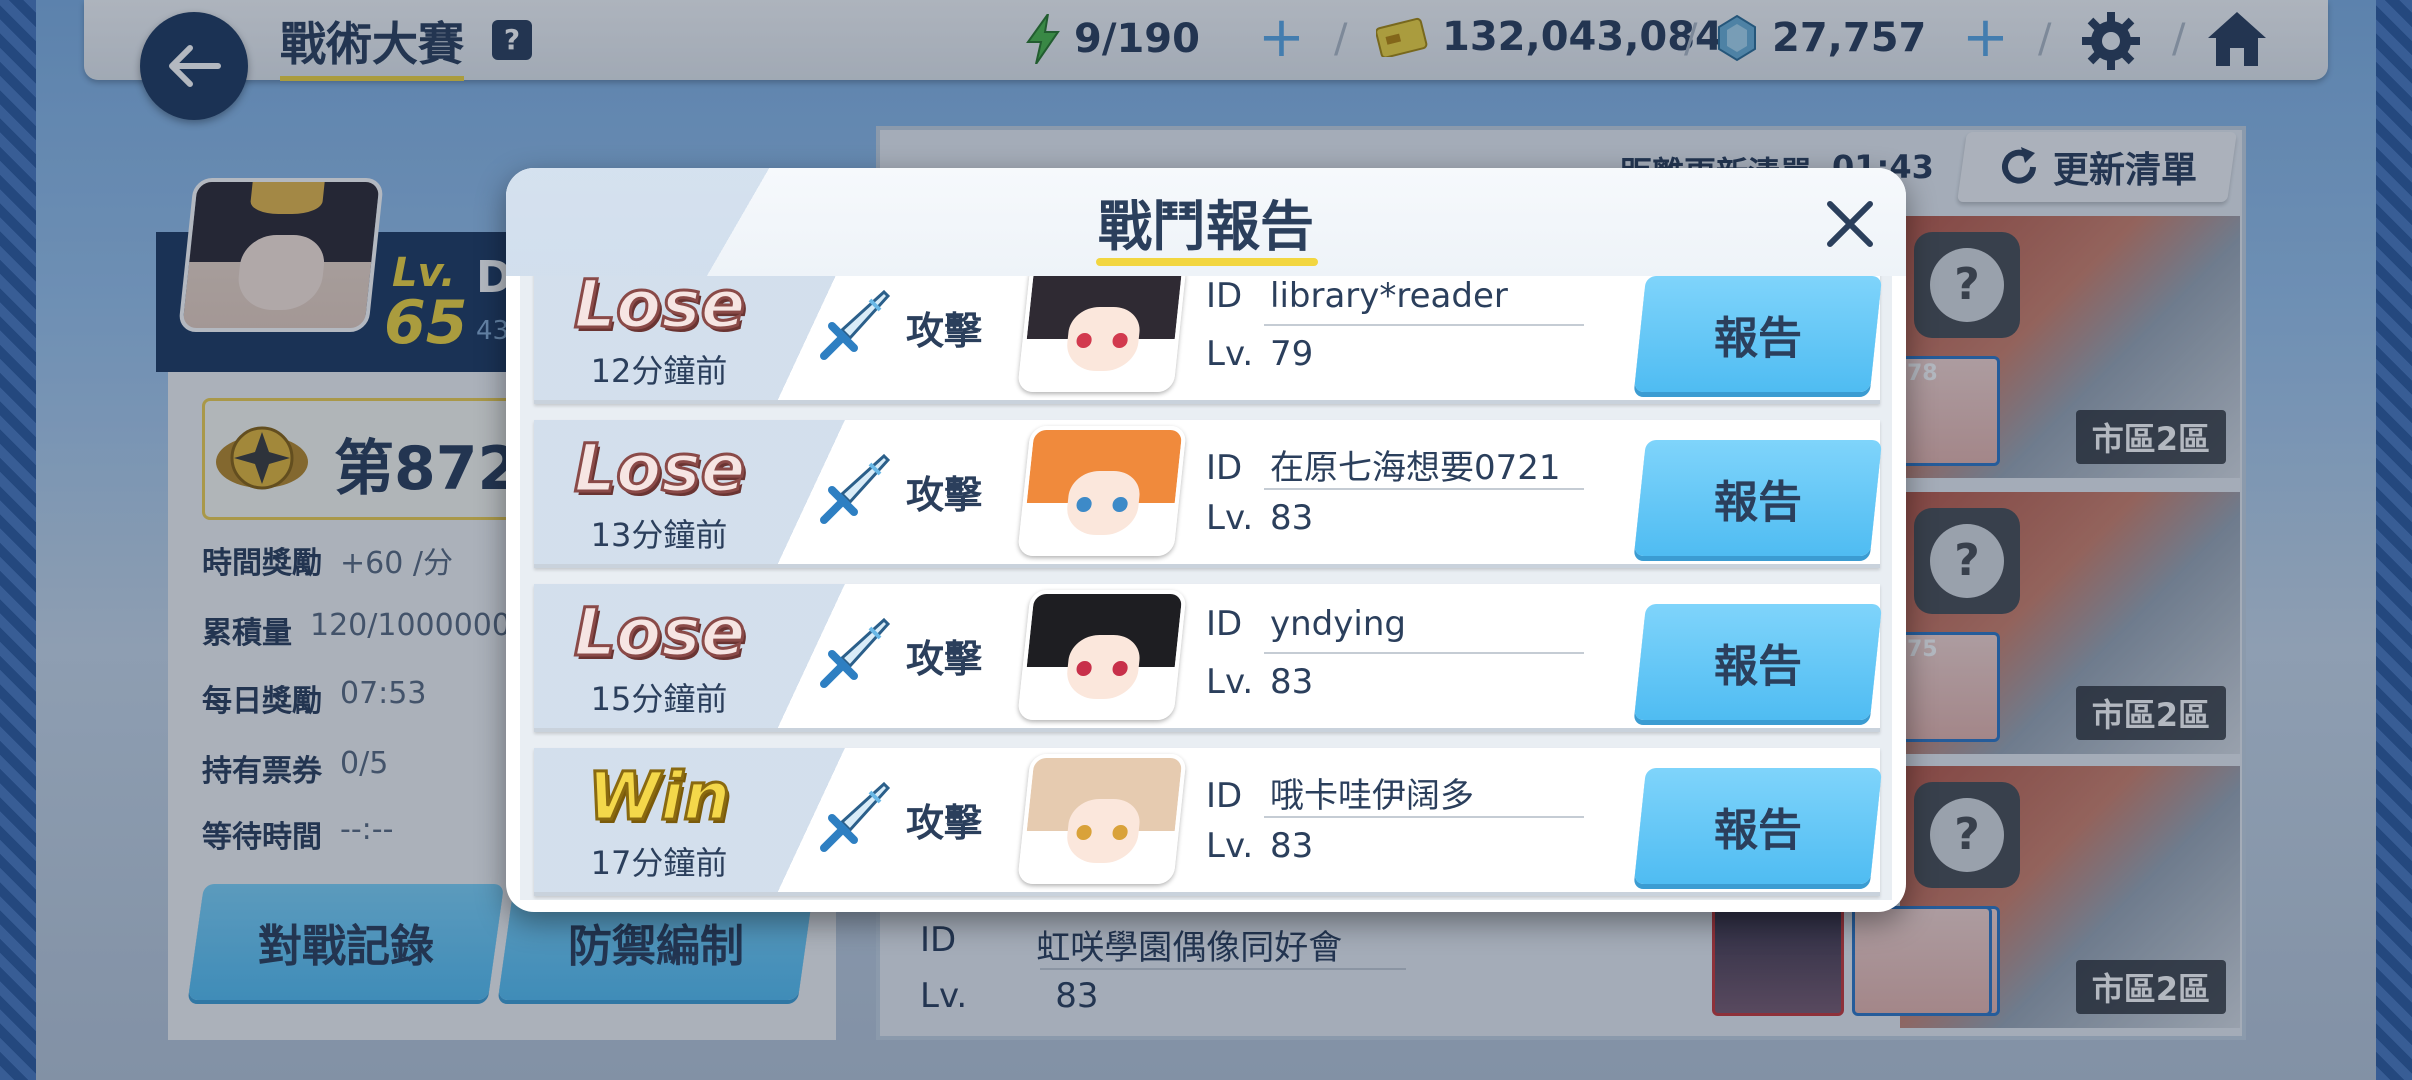  What do you see at coordinates (1259, 354) in the screenshot?
I see `lv-field: Lv. 79` at bounding box center [1259, 354].